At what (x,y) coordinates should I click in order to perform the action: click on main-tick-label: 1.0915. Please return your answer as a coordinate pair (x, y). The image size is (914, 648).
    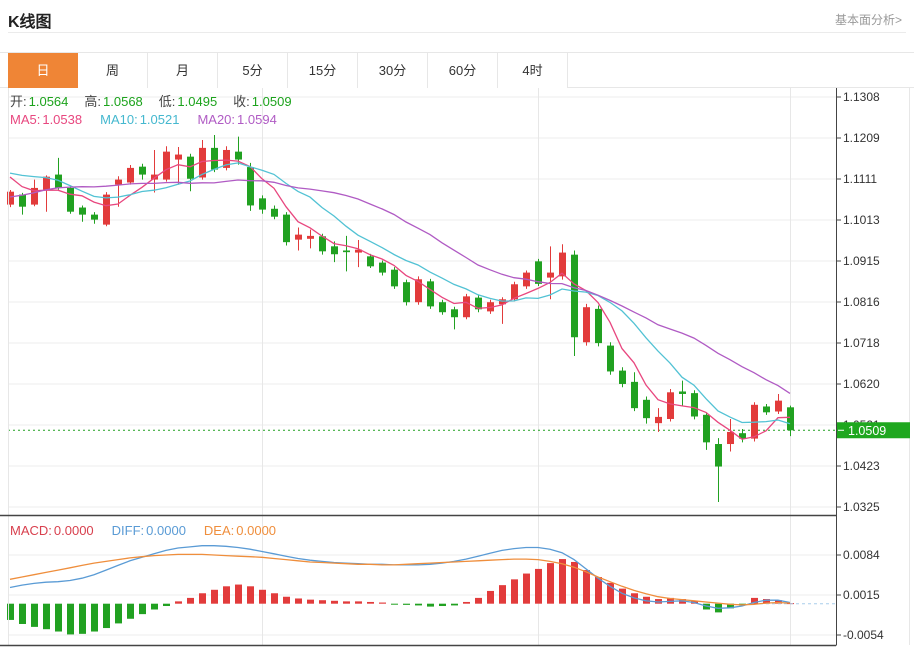
    Looking at the image, I should click on (861, 261).